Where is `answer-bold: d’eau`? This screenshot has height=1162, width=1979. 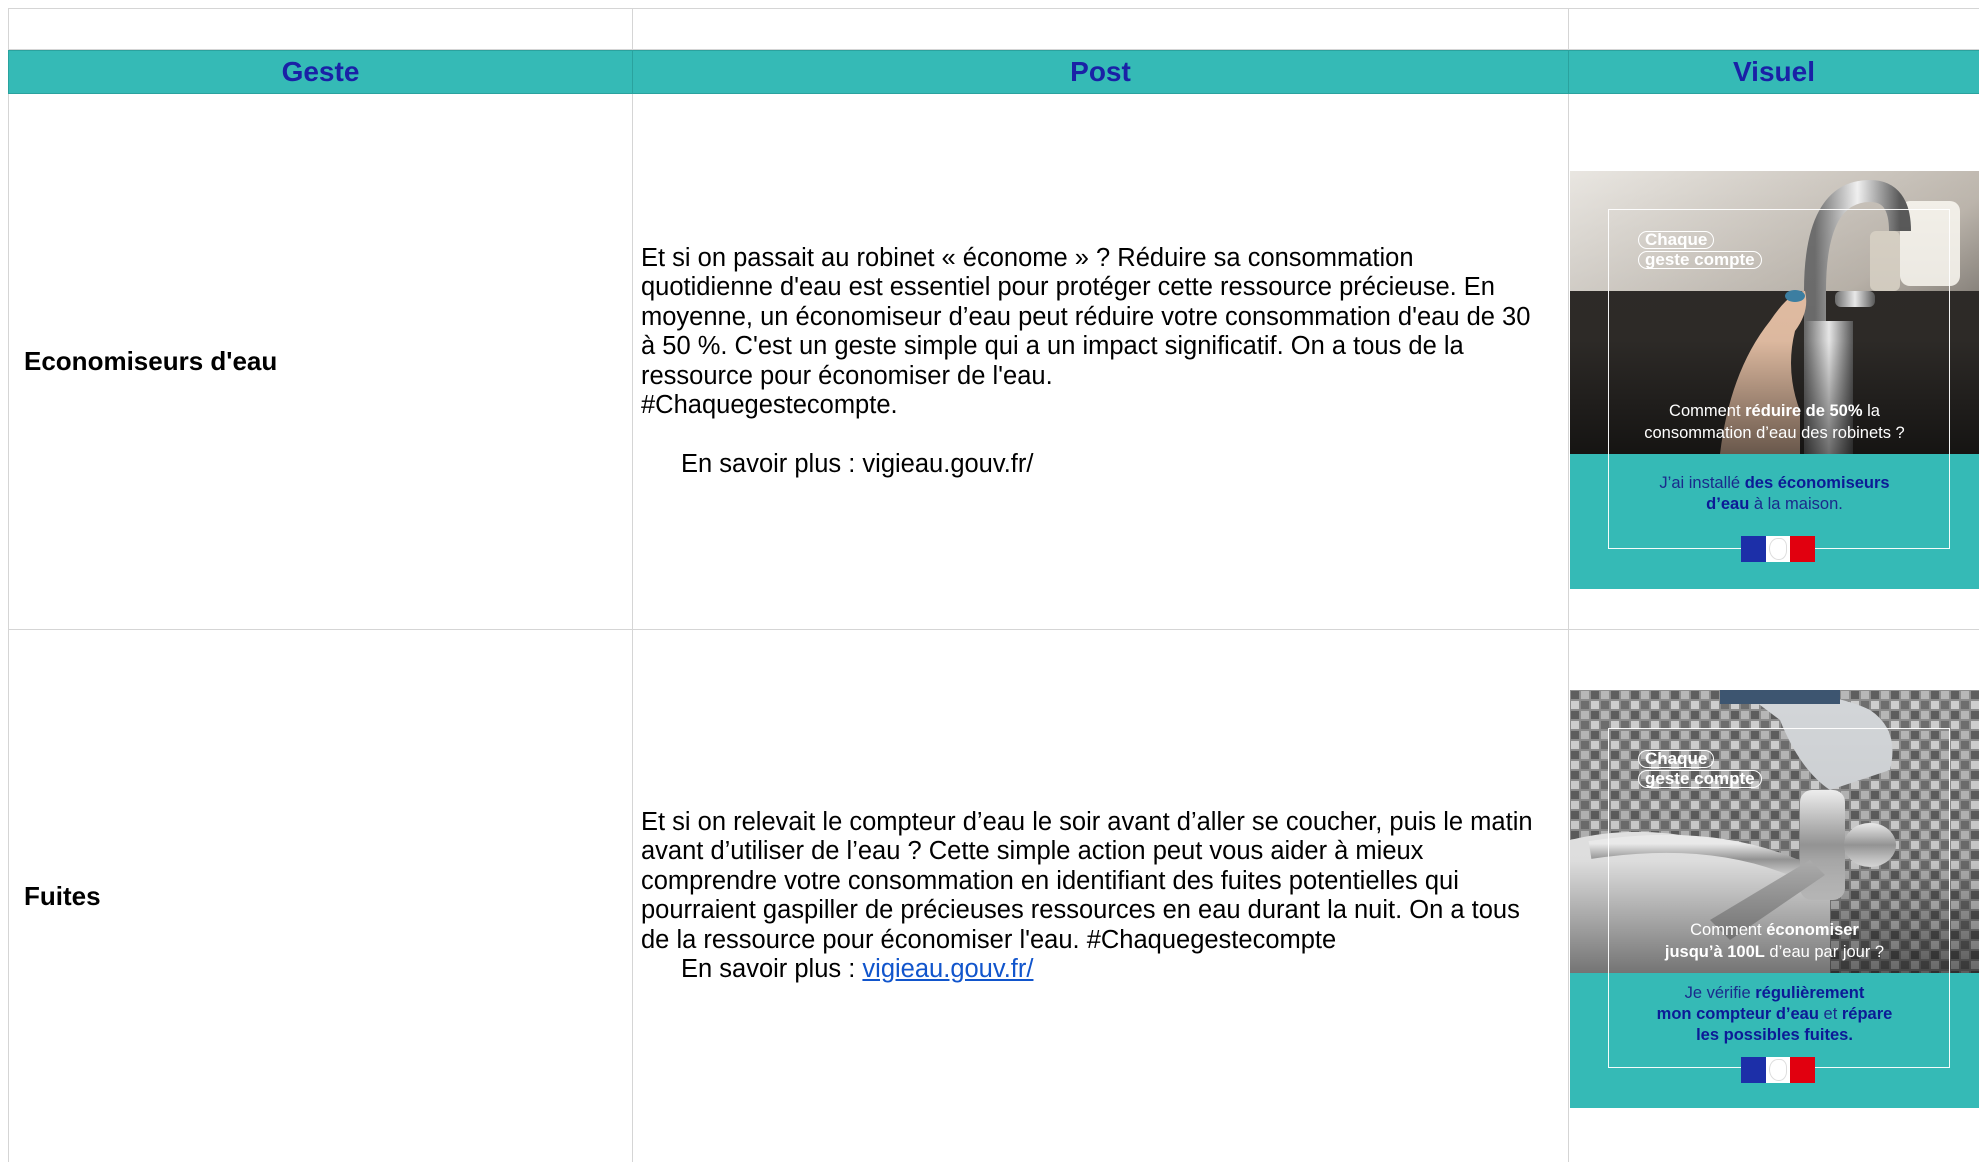 answer-bold: d’eau is located at coordinates (1728, 504).